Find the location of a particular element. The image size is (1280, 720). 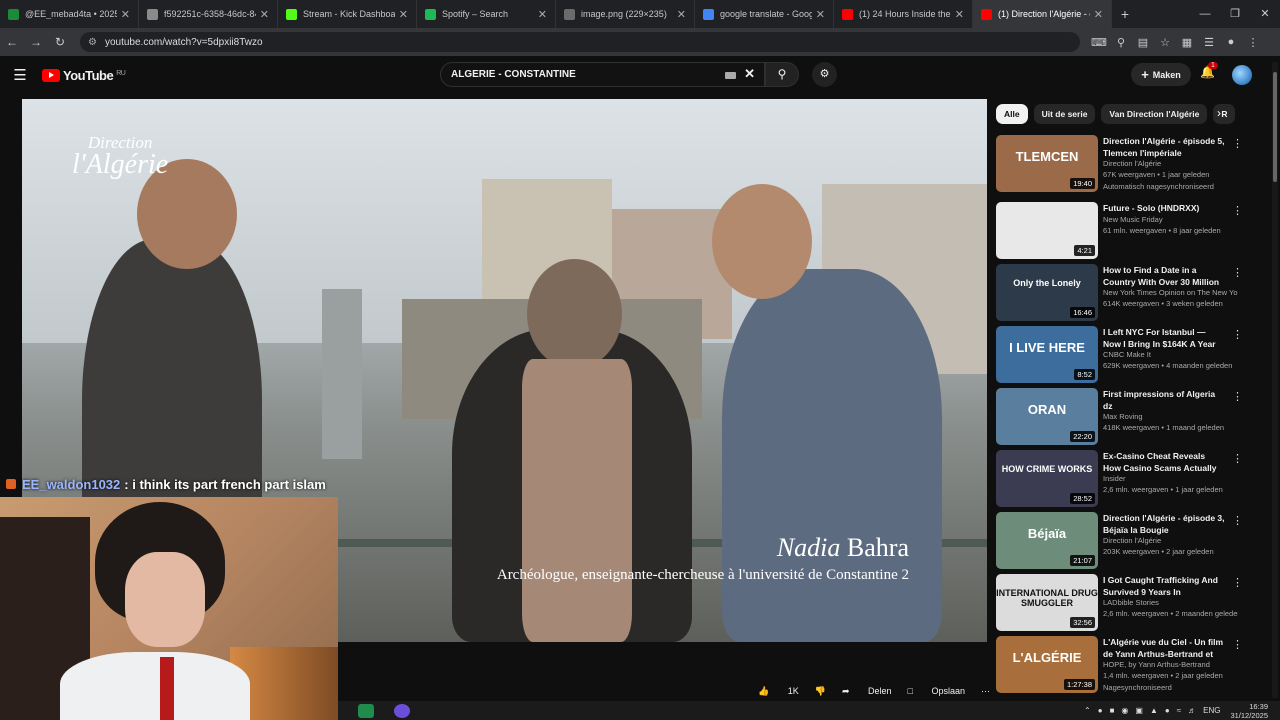

browser-tab: f592251c-6358-46dc-846 ✕ is located at coordinates (208, 14).